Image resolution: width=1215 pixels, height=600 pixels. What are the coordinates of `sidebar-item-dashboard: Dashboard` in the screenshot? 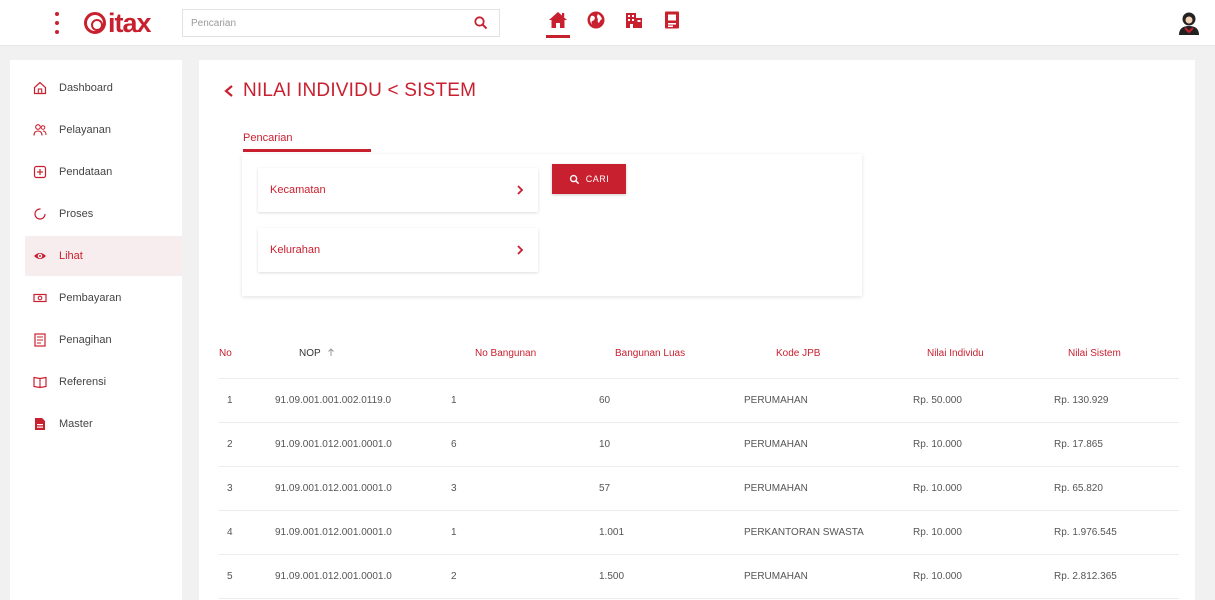 It's located at (103, 88).